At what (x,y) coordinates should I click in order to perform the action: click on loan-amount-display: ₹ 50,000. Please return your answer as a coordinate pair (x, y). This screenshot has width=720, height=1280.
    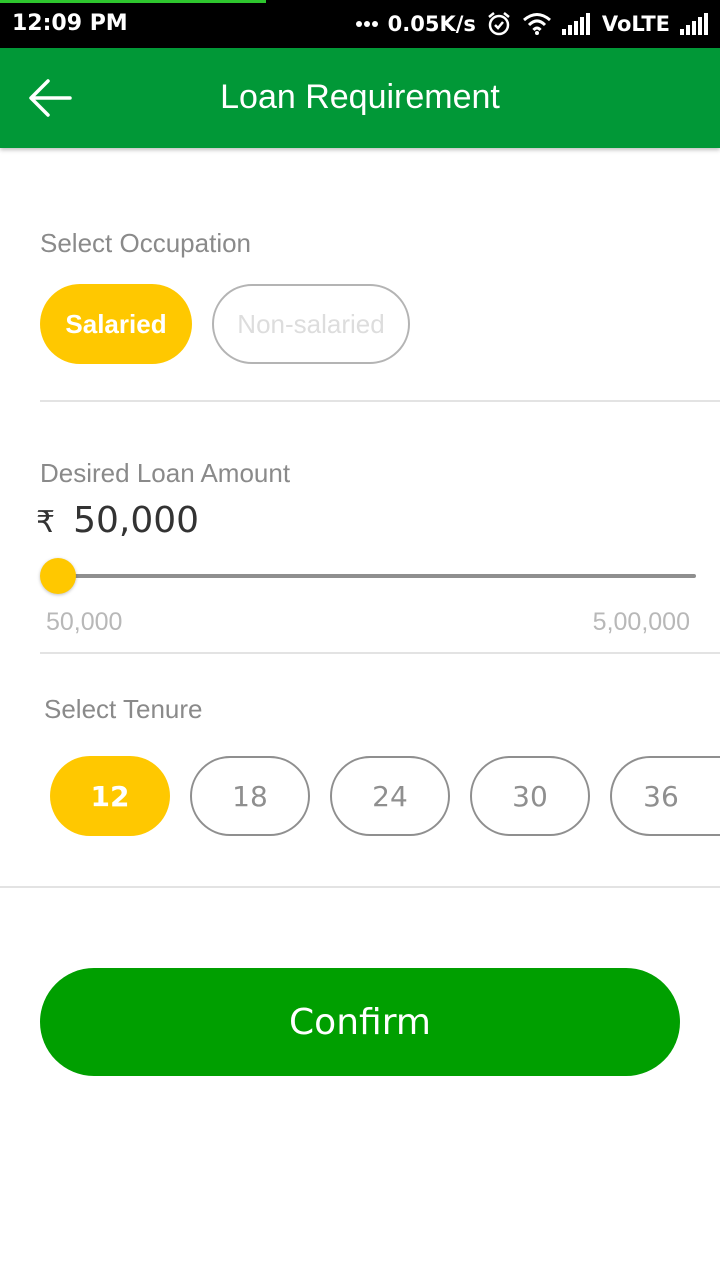
    Looking at the image, I should click on (117, 520).